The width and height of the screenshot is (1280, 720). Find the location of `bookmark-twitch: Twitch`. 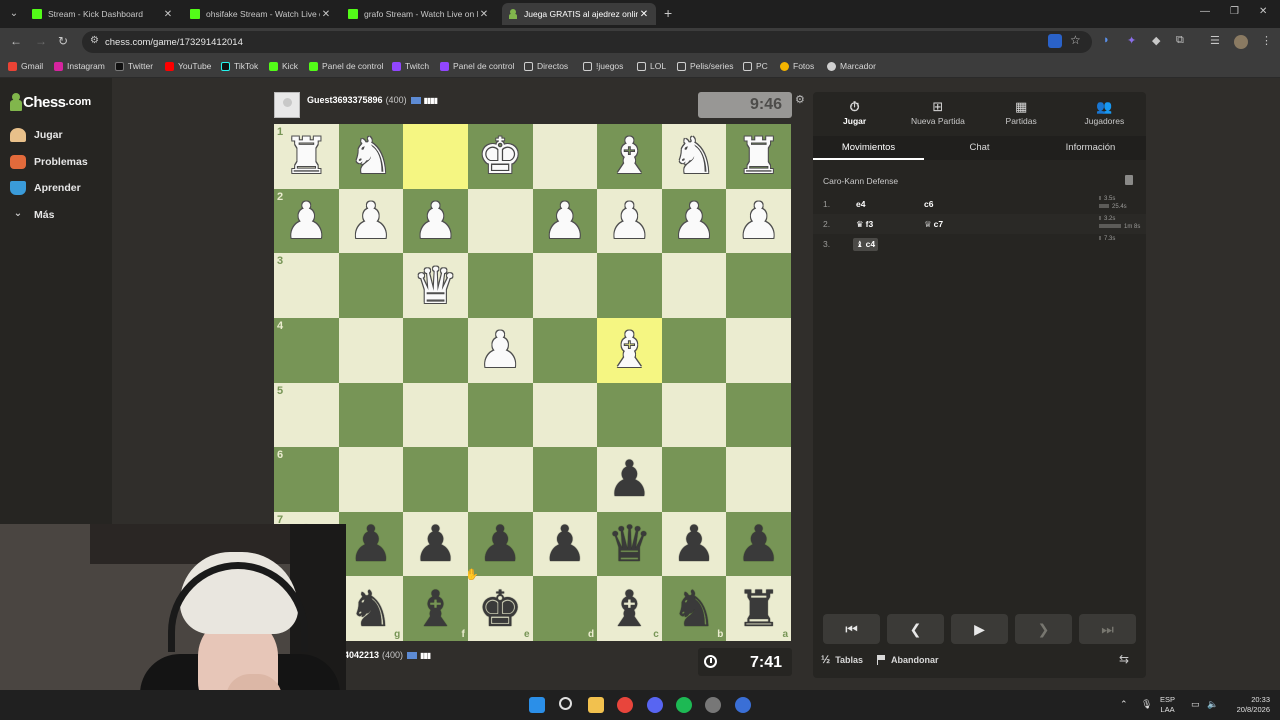

bookmark-twitch: Twitch is located at coordinates (410, 66).